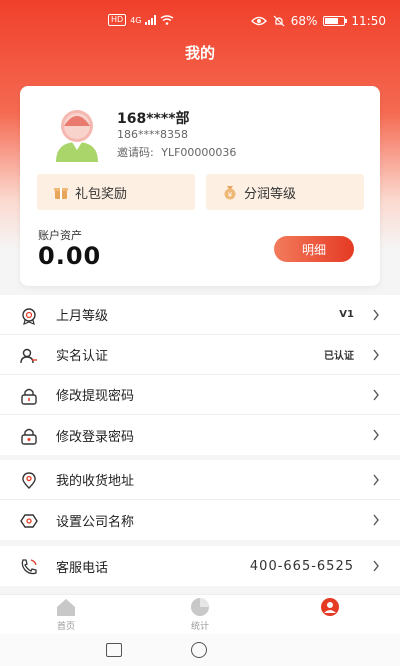  I want to click on detail-button: 明细, so click(314, 249).